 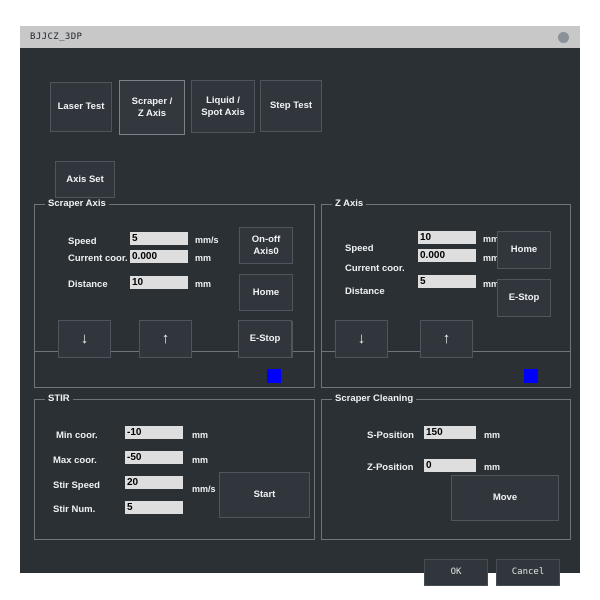 What do you see at coordinates (375, 268) in the screenshot?
I see `z-current-coor-label: Current coor.` at bounding box center [375, 268].